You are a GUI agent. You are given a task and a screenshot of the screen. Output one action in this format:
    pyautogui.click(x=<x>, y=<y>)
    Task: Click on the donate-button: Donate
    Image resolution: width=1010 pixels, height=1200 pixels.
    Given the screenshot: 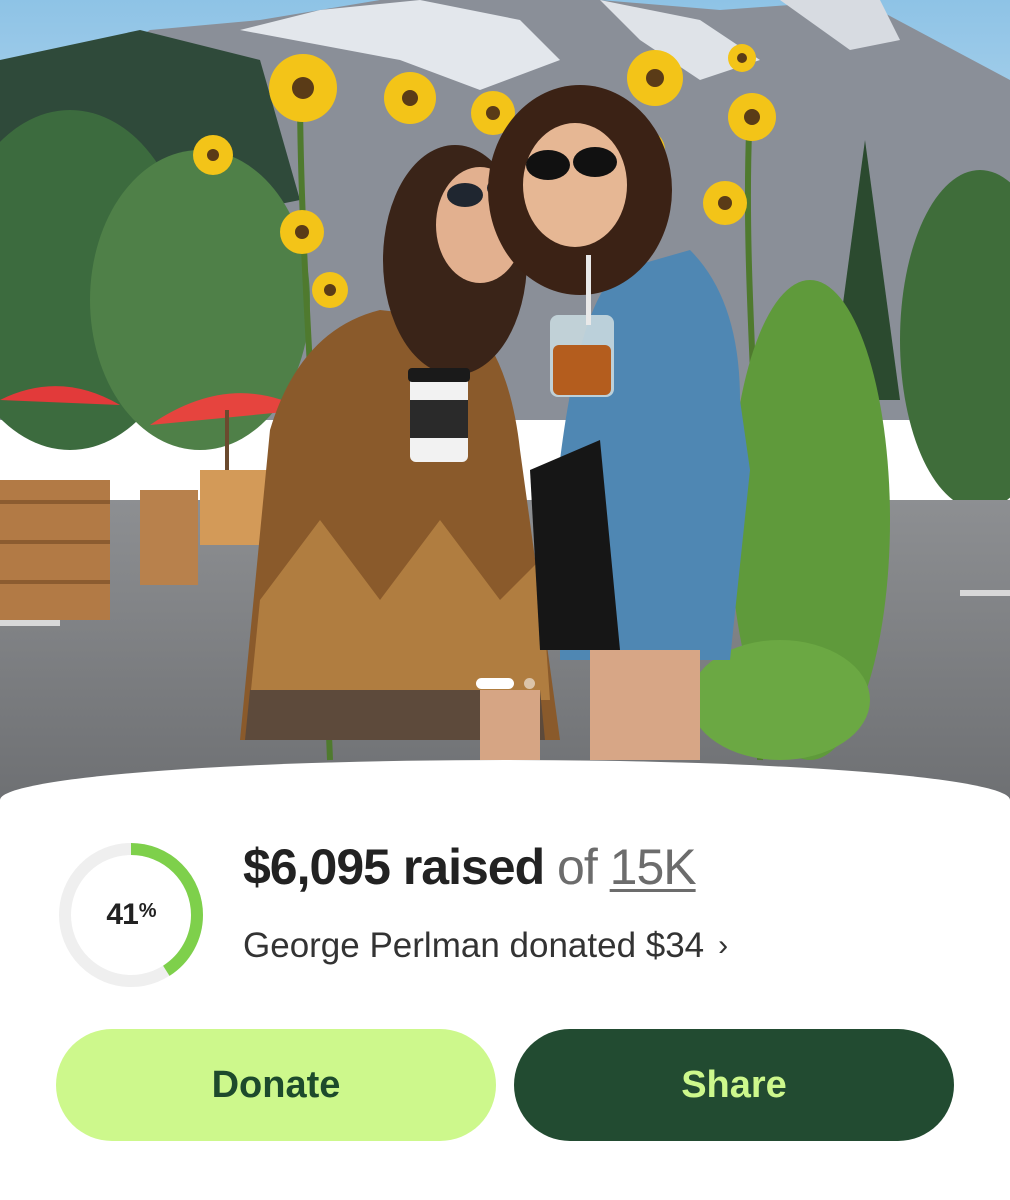 What is the action you would take?
    pyautogui.click(x=276, y=1085)
    